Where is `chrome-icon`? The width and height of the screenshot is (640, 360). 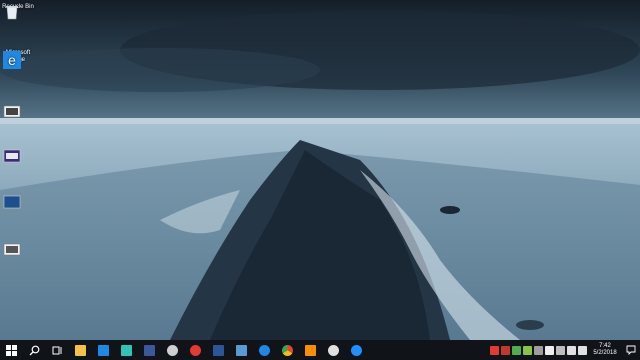
chrome-icon is located at coordinates (287, 350).